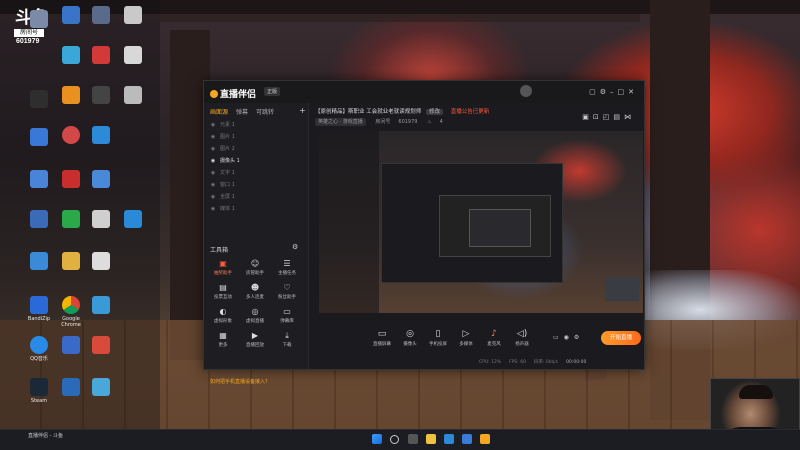  Describe the element at coordinates (494, 338) in the screenshot. I see `control-mic: ♪ 麦克风` at that location.